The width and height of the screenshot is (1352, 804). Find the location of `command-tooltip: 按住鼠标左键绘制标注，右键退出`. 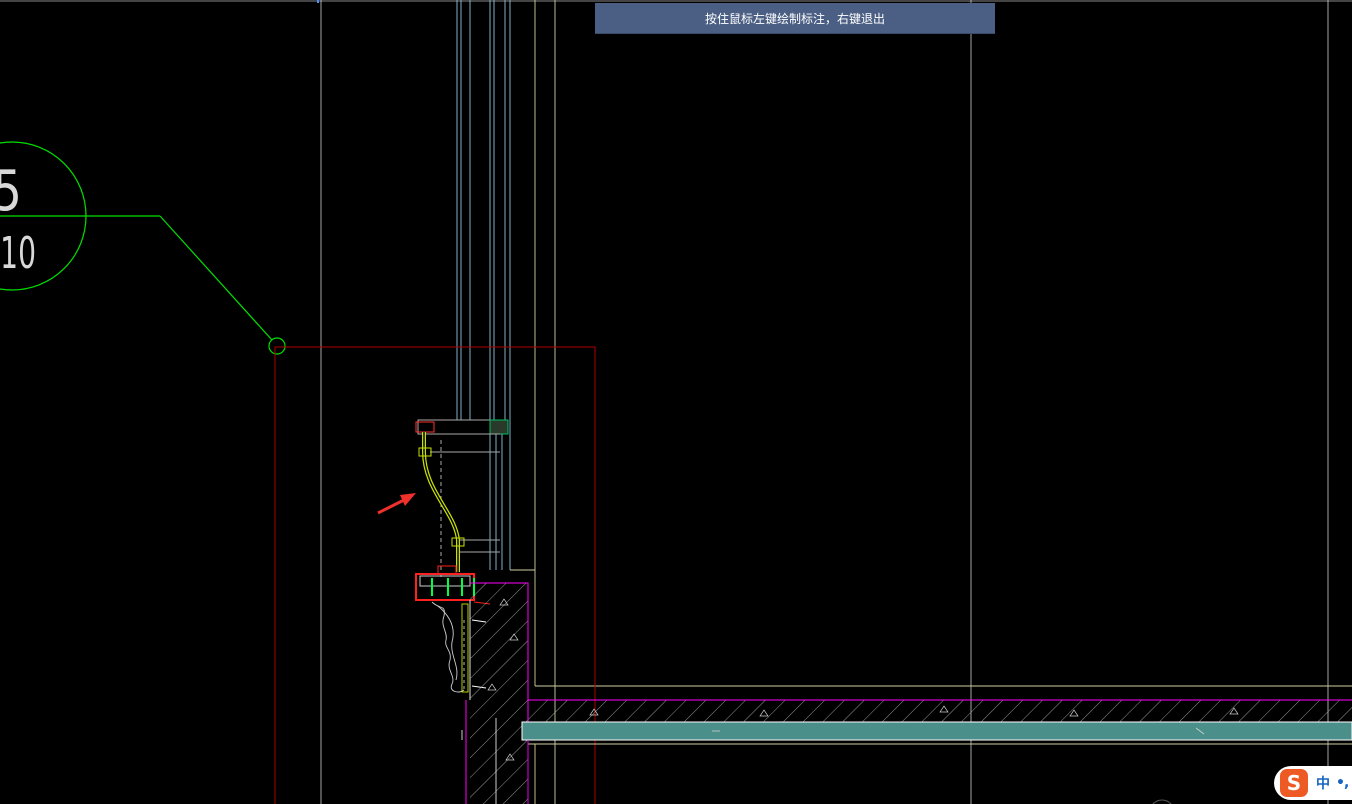

command-tooltip: 按住鼠标左键绘制标注，右键退出 is located at coordinates (795, 18).